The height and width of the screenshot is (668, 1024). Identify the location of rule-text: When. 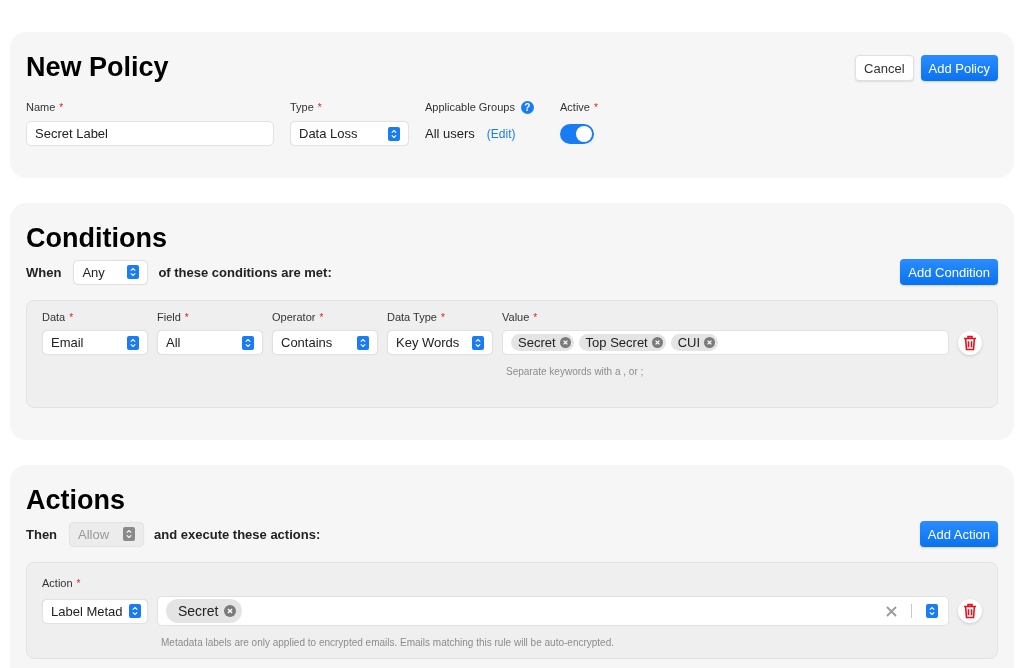
(44, 272).